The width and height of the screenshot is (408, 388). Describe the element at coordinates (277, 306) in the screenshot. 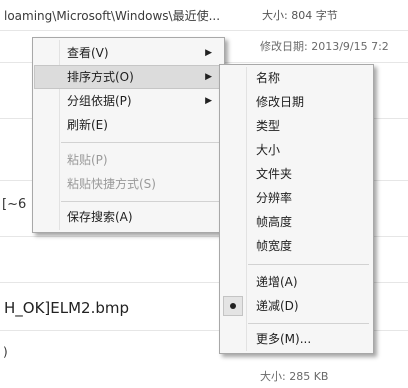

I see `menu-item-label: 递减(D)` at that location.